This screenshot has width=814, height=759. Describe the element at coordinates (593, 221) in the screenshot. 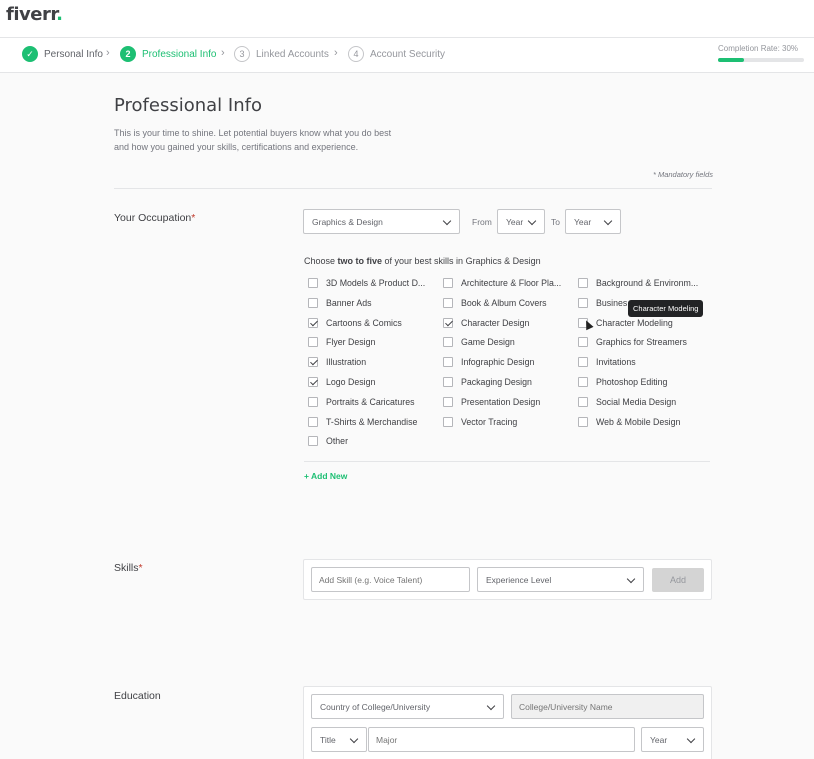

I see `to-year-select: Year` at that location.